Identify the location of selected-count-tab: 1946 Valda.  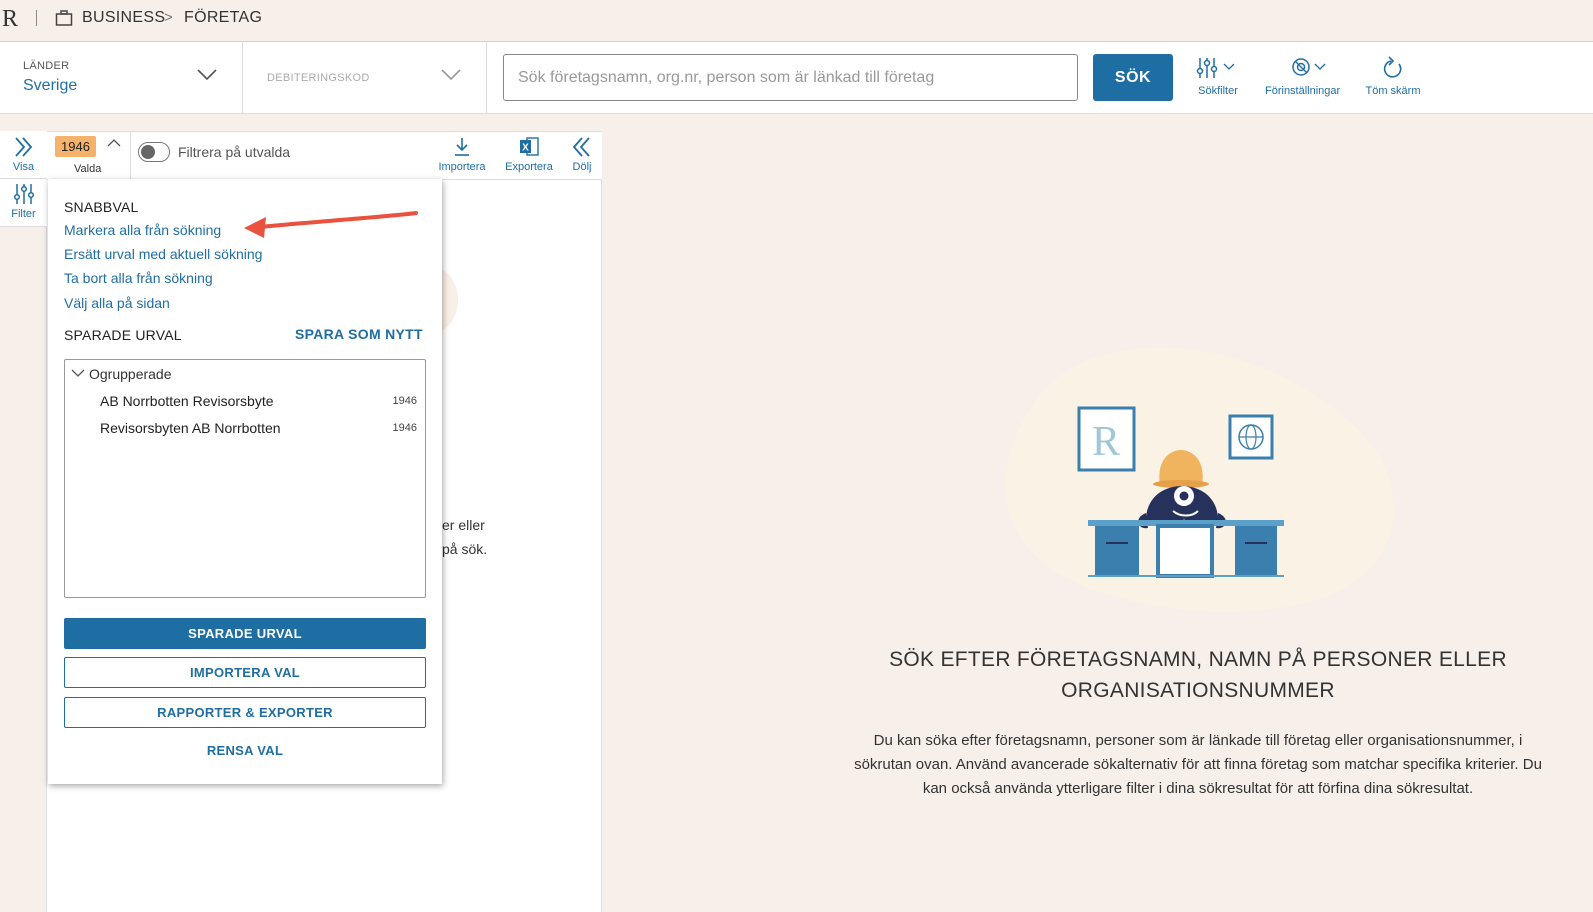
(89, 156).